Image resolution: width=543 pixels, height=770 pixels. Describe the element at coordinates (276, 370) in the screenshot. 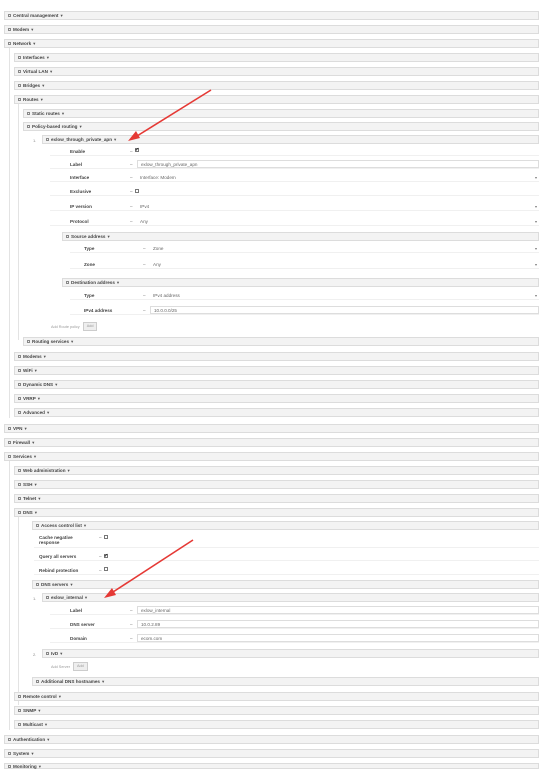

I see `section-wifi: WiFi ▾` at that location.